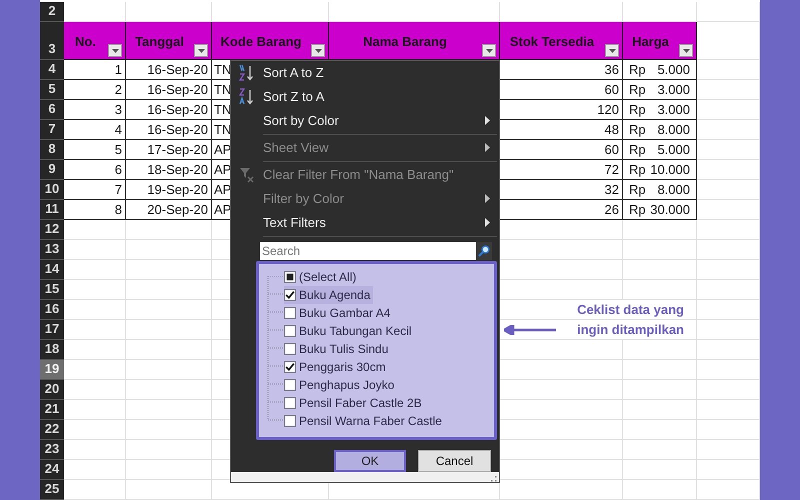 Image resolution: width=800 pixels, height=500 pixels. I want to click on menu-item: Sort by Color, so click(365, 120).